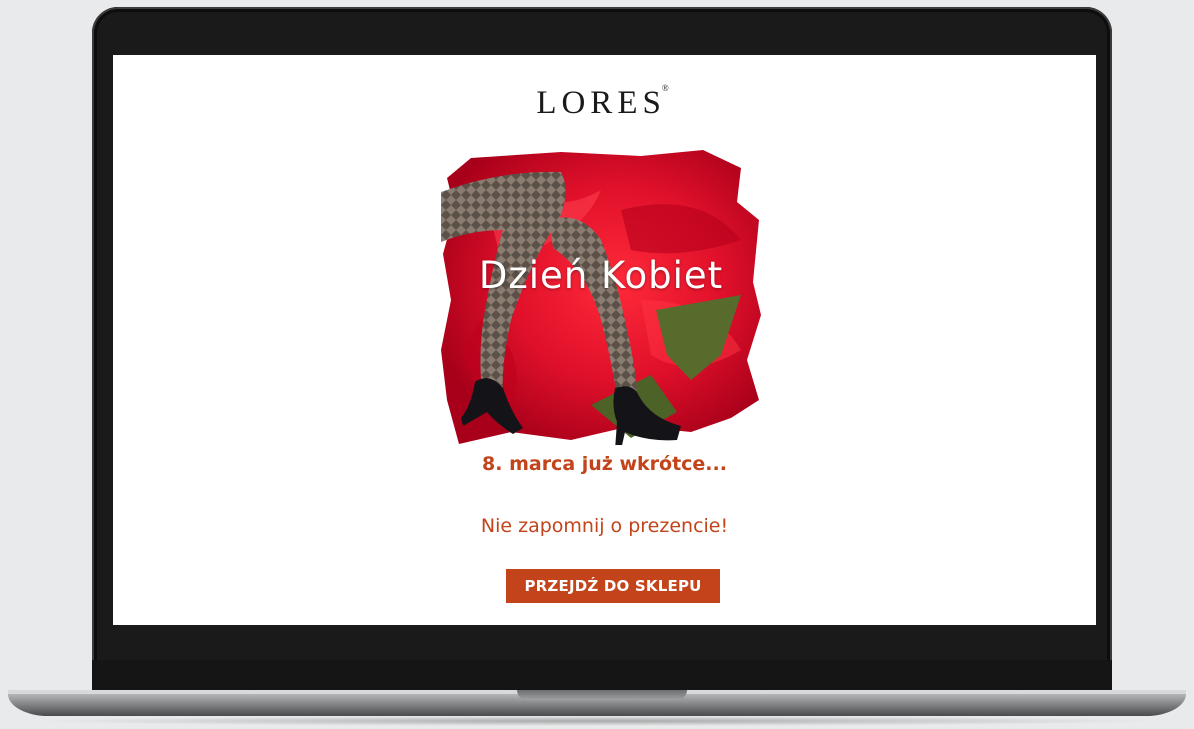 This screenshot has height=729, width=1194. I want to click on hero-banner: Dzień Kobiet, so click(601, 297).